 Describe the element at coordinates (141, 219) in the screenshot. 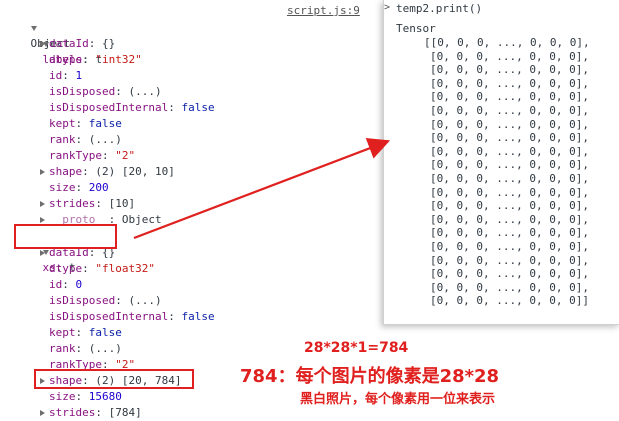

I see `property-value: Object` at that location.